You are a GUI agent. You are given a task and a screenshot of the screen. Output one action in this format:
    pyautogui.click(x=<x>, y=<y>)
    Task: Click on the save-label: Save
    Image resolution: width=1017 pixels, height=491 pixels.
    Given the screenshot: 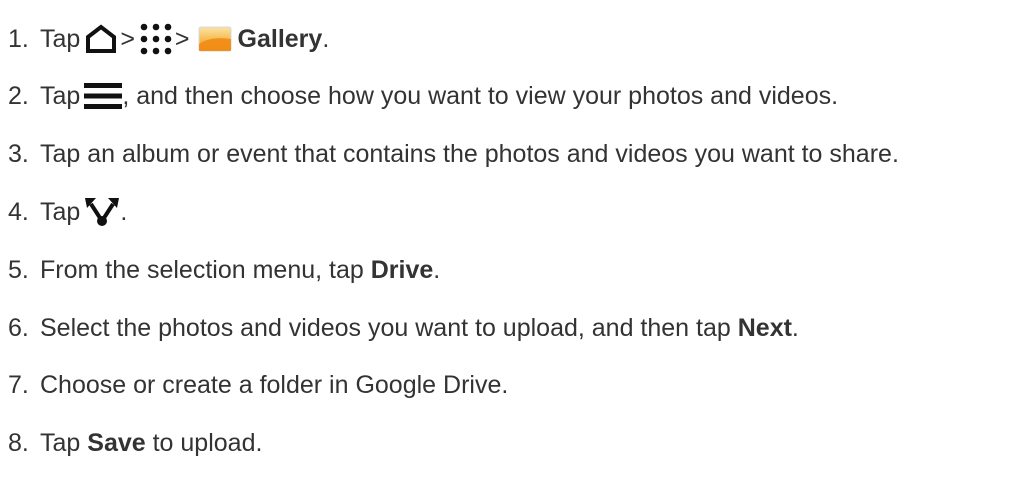 What is the action you would take?
    pyautogui.click(x=116, y=443)
    